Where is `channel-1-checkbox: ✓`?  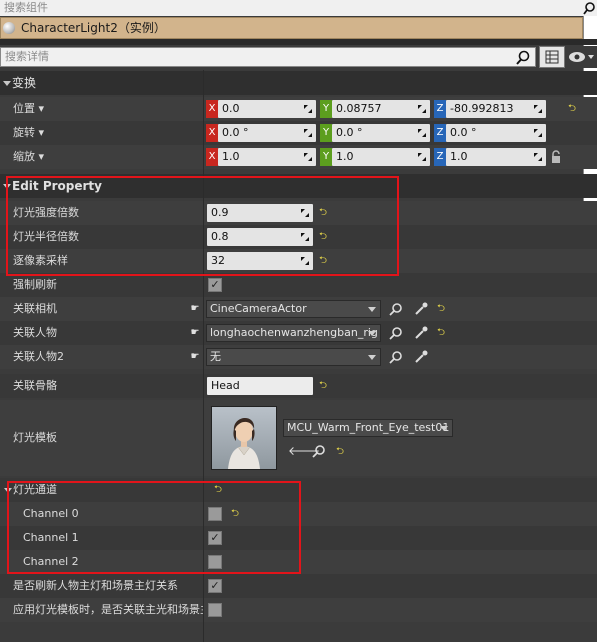 channel-1-checkbox: ✓ is located at coordinates (215, 538).